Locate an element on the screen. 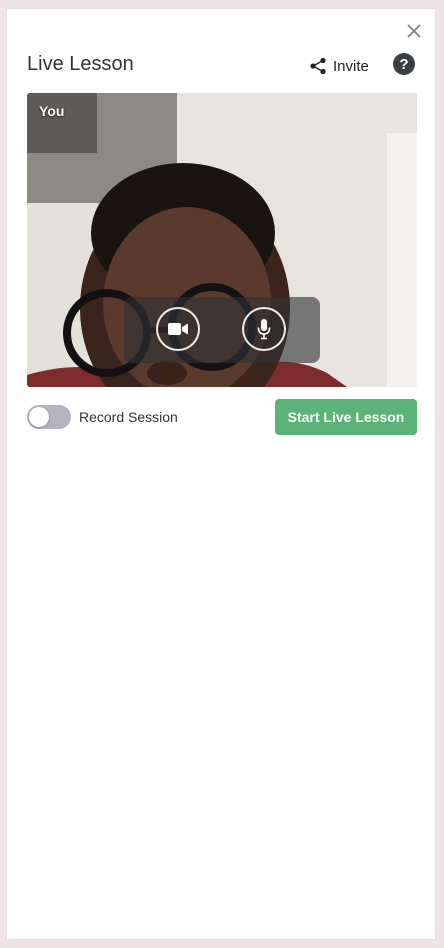 The height and width of the screenshot is (948, 444). close-icon is located at coordinates (414, 31).